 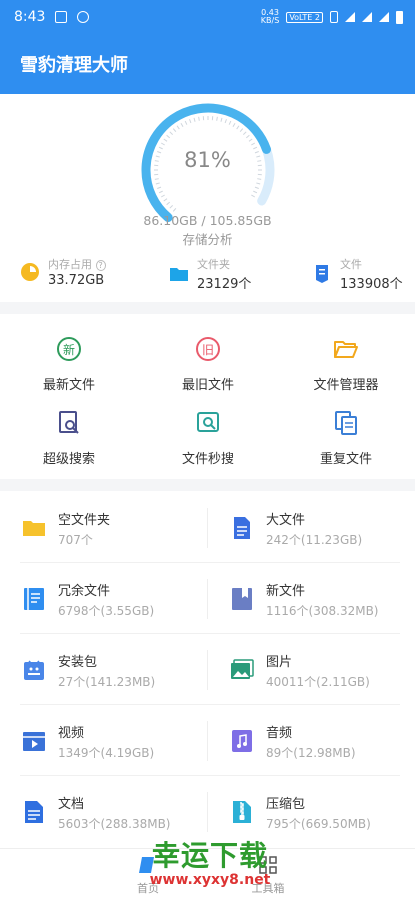 What do you see at coordinates (106, 610) in the screenshot?
I see `category-count: 6798个(3.55GB)` at bounding box center [106, 610].